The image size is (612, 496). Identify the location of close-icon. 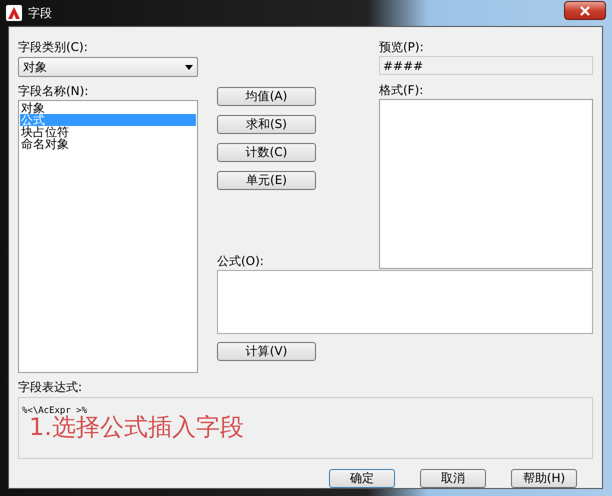
(585, 11).